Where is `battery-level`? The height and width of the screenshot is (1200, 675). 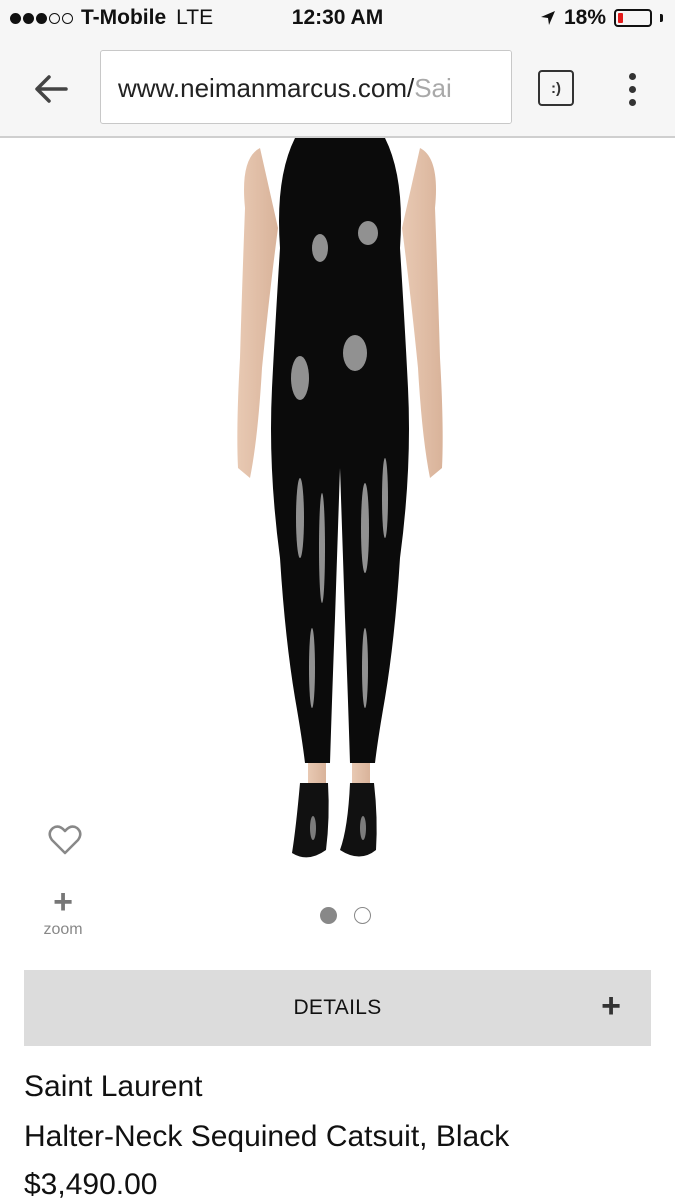 battery-level is located at coordinates (621, 18).